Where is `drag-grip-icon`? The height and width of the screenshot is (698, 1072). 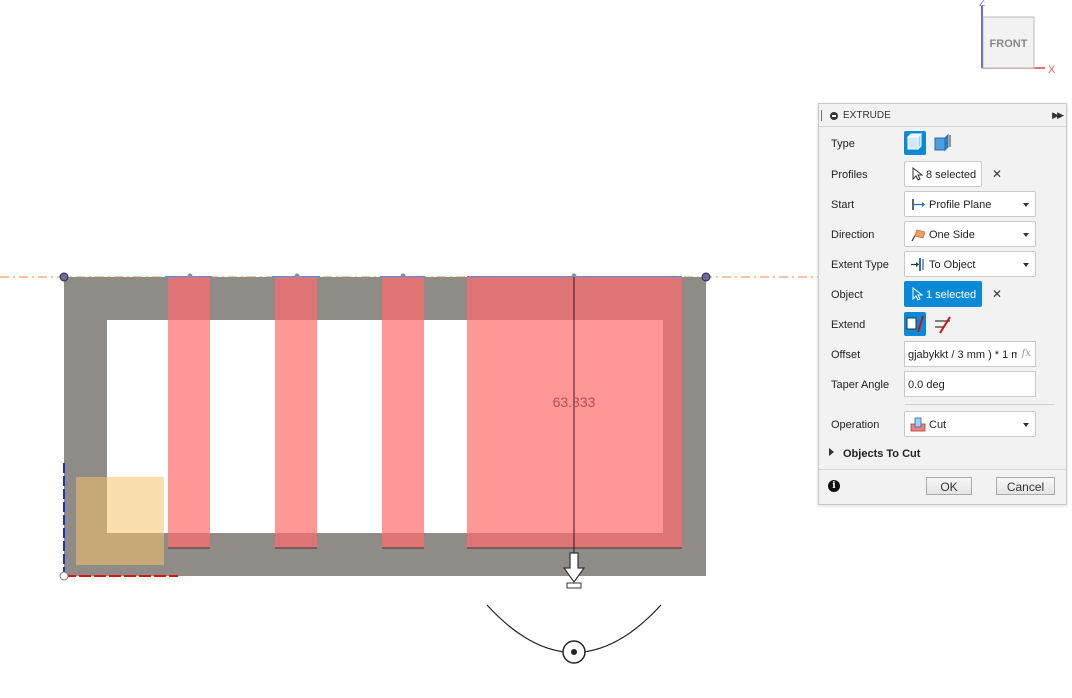
drag-grip-icon is located at coordinates (821, 115).